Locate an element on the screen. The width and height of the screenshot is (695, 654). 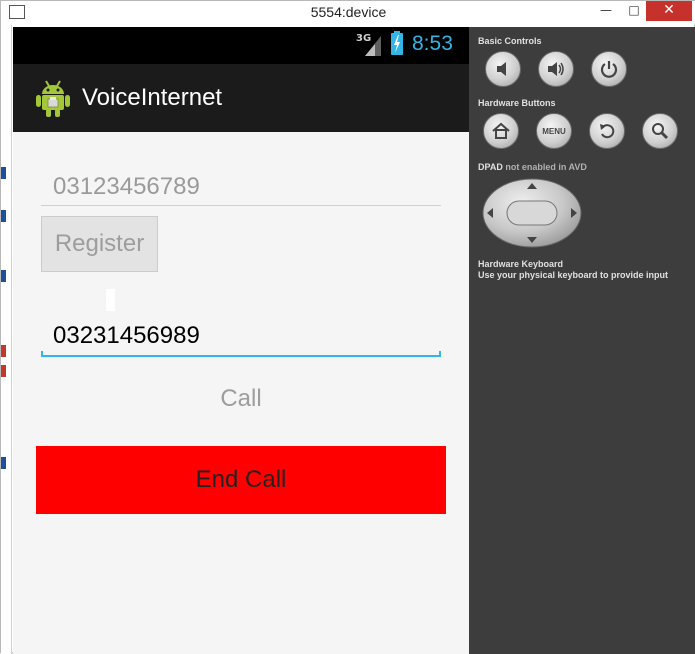
back-button is located at coordinates (607, 131).